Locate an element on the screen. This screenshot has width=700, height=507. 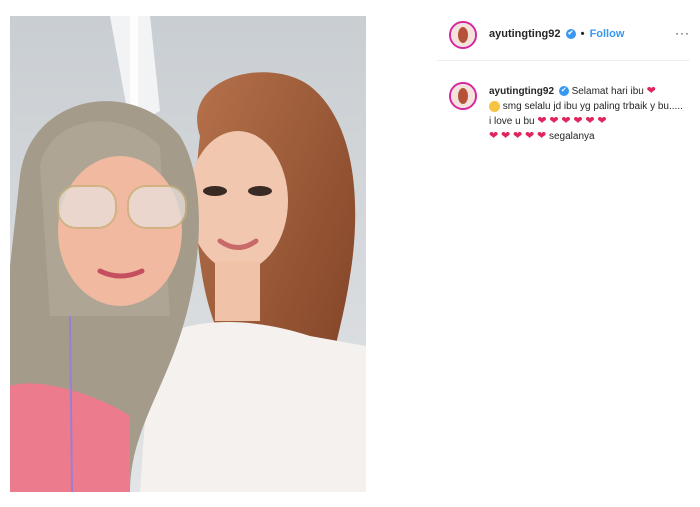
caption-username-link: ayutingting92 is located at coordinates (521, 91).